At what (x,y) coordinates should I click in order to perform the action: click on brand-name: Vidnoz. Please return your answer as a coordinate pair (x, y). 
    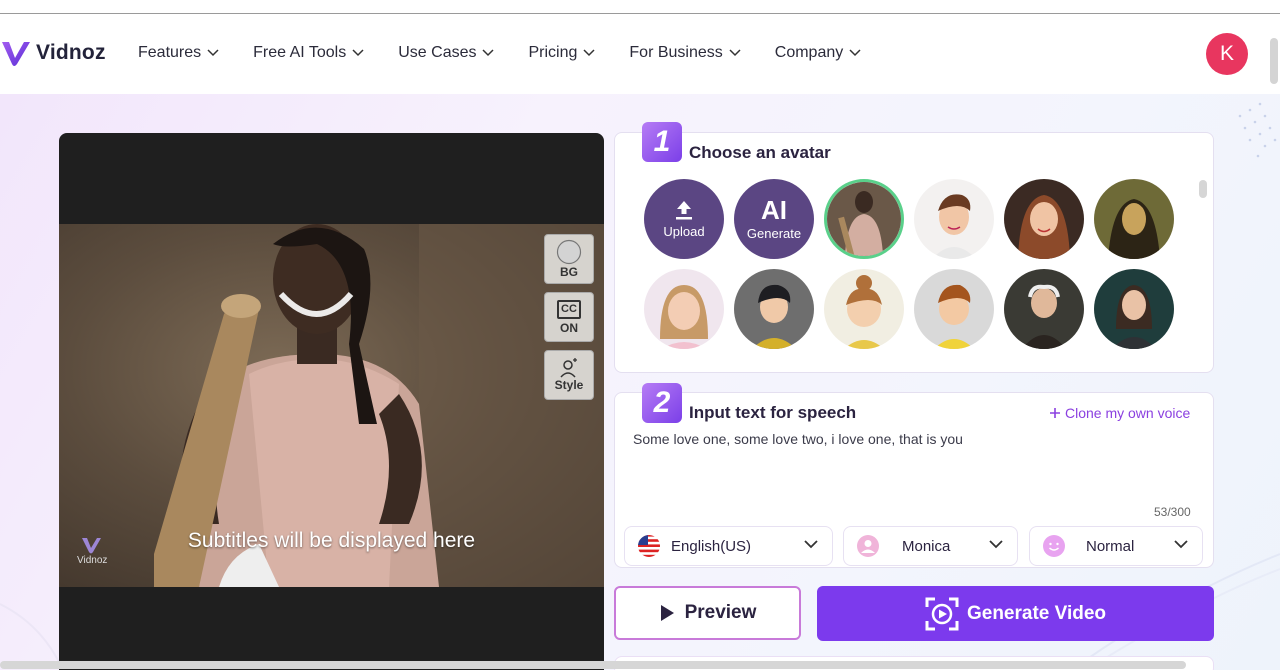
    Looking at the image, I should click on (71, 52).